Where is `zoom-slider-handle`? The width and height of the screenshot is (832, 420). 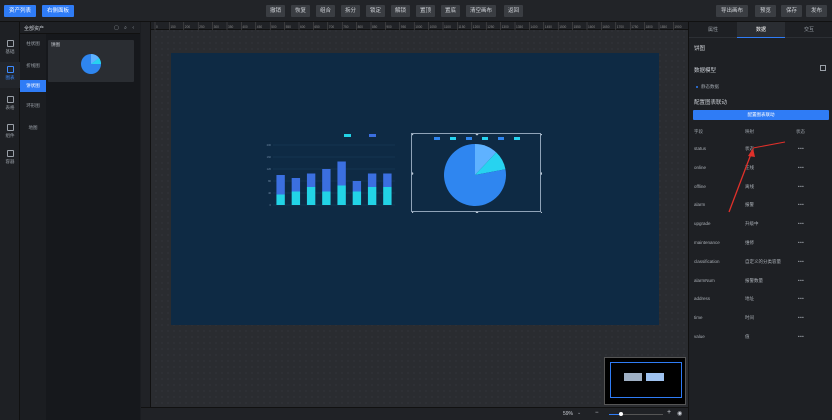 zoom-slider-handle is located at coordinates (621, 414).